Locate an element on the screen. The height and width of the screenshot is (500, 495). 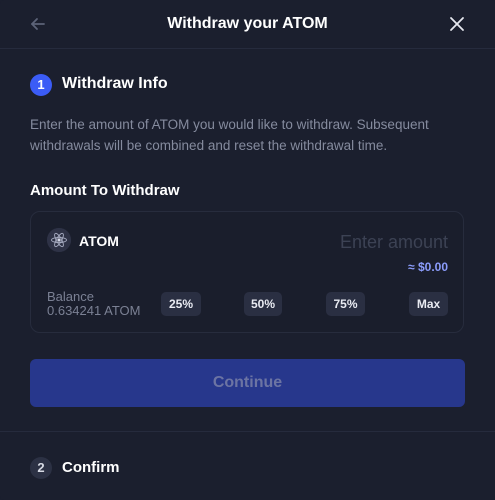
balance-value: 0.634241 ATOM is located at coordinates (94, 310).